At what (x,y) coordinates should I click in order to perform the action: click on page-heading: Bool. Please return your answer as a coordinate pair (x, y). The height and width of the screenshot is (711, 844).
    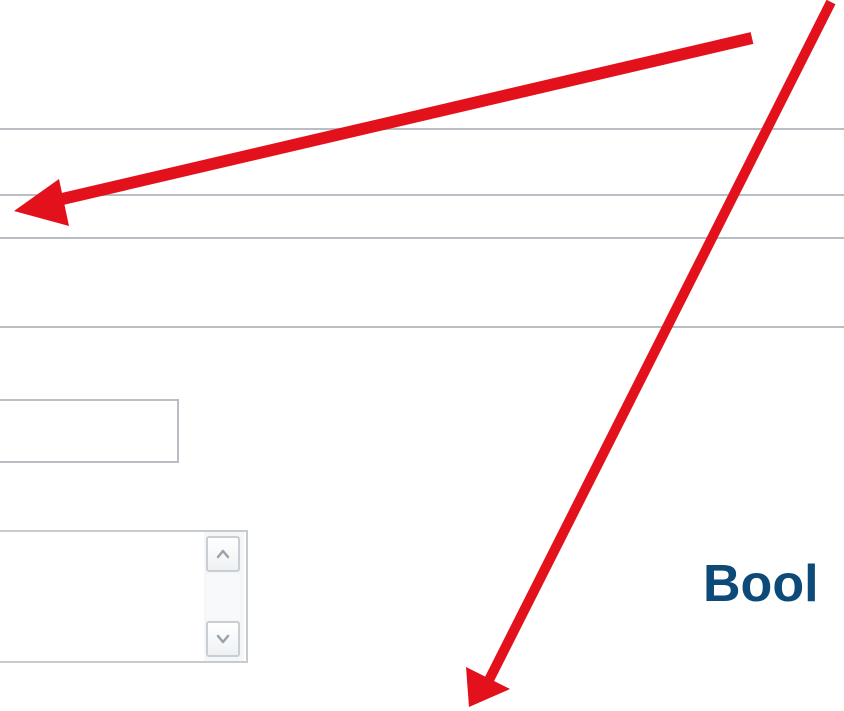
    Looking at the image, I should click on (761, 584).